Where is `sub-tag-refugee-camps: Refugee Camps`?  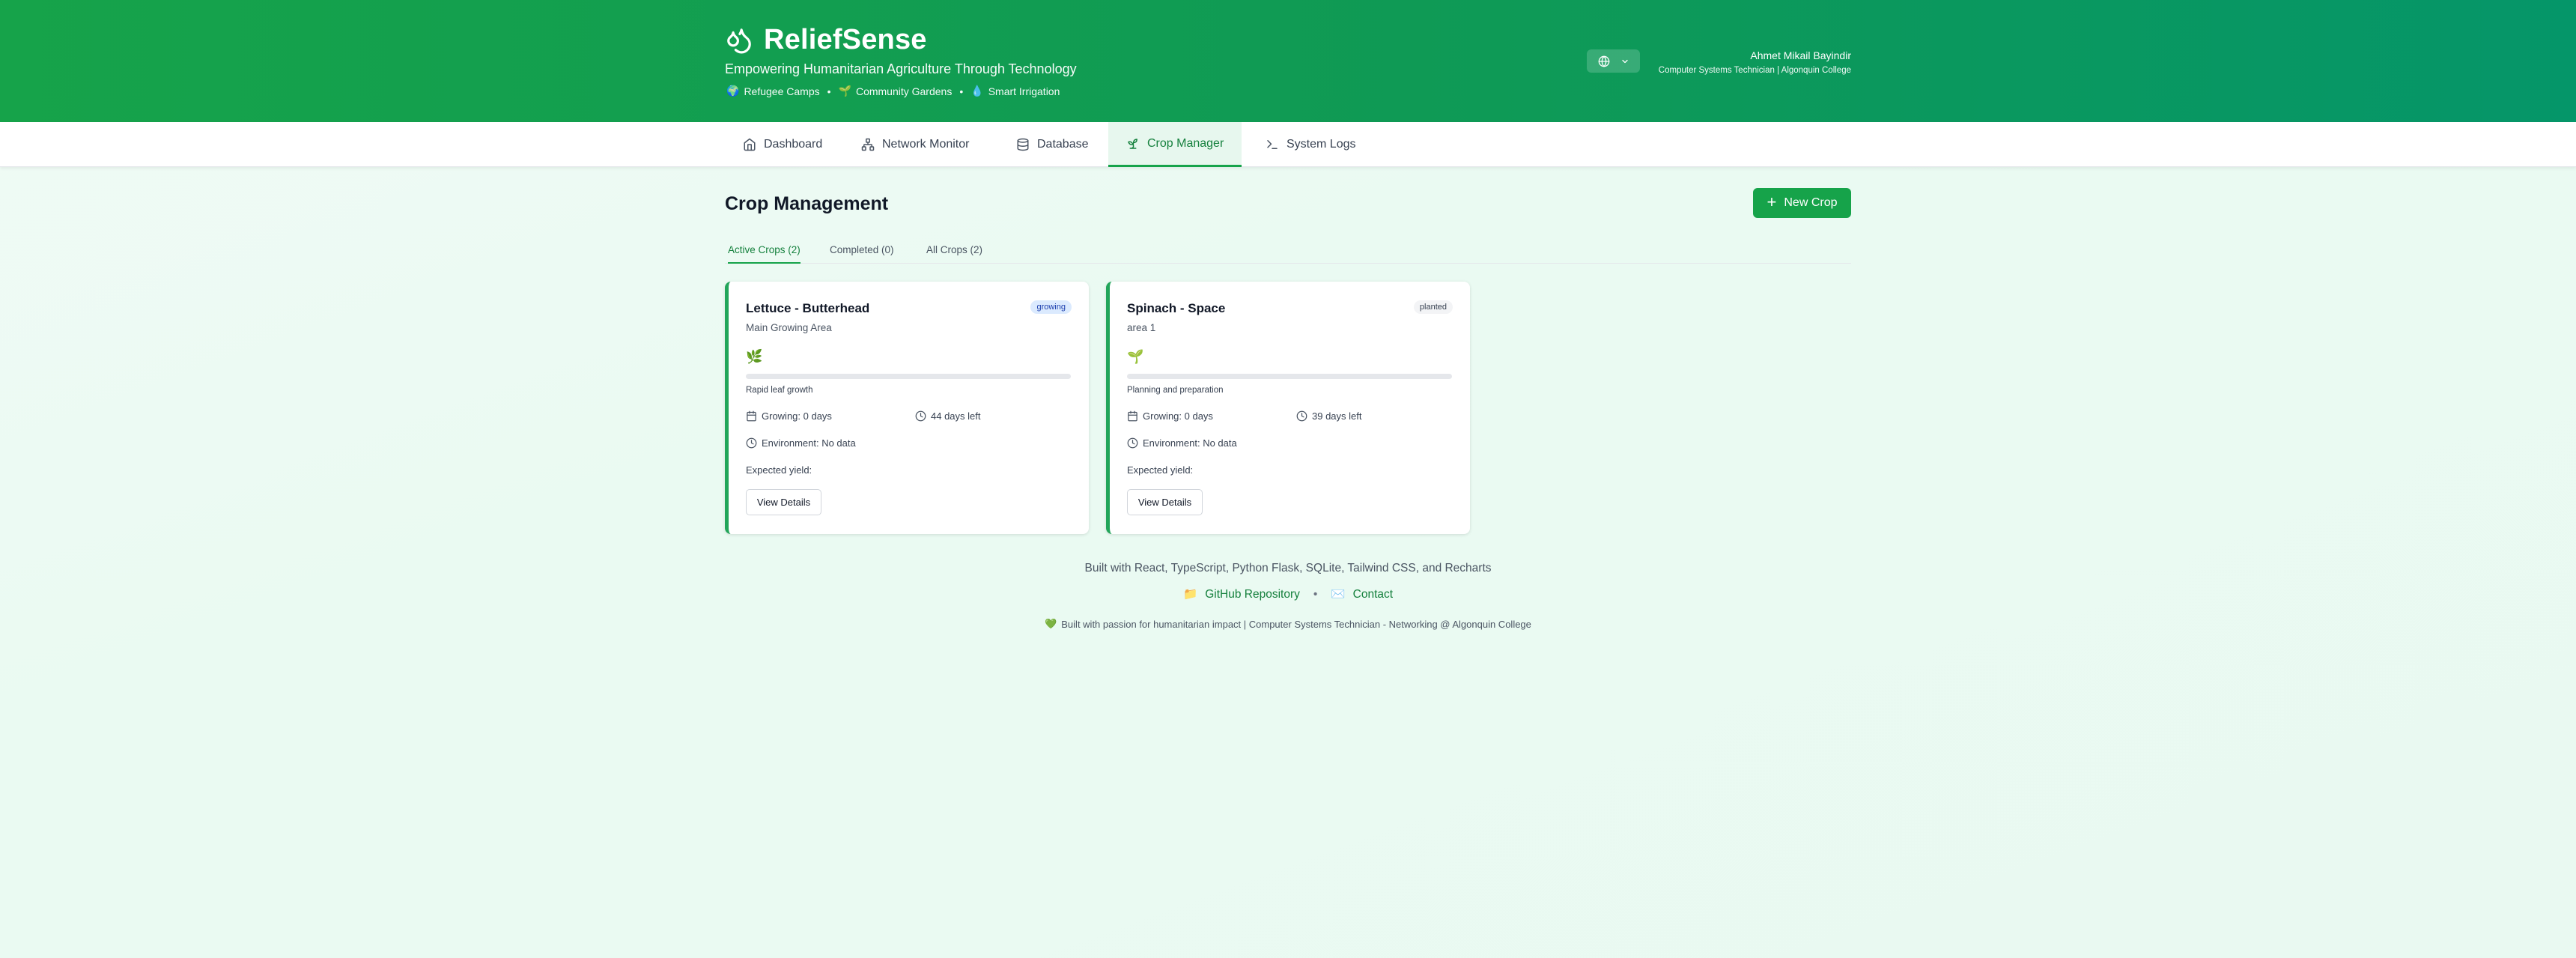
sub-tag-refugee-camps: Refugee Camps is located at coordinates (782, 91).